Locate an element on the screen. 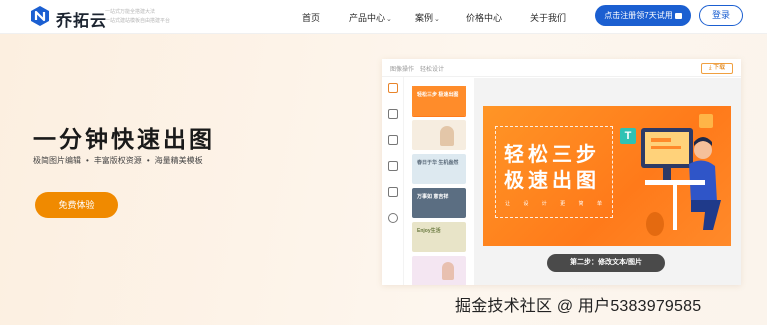 The width and height of the screenshot is (767, 325). nav-about-label: 关于我们 is located at coordinates (548, 18).